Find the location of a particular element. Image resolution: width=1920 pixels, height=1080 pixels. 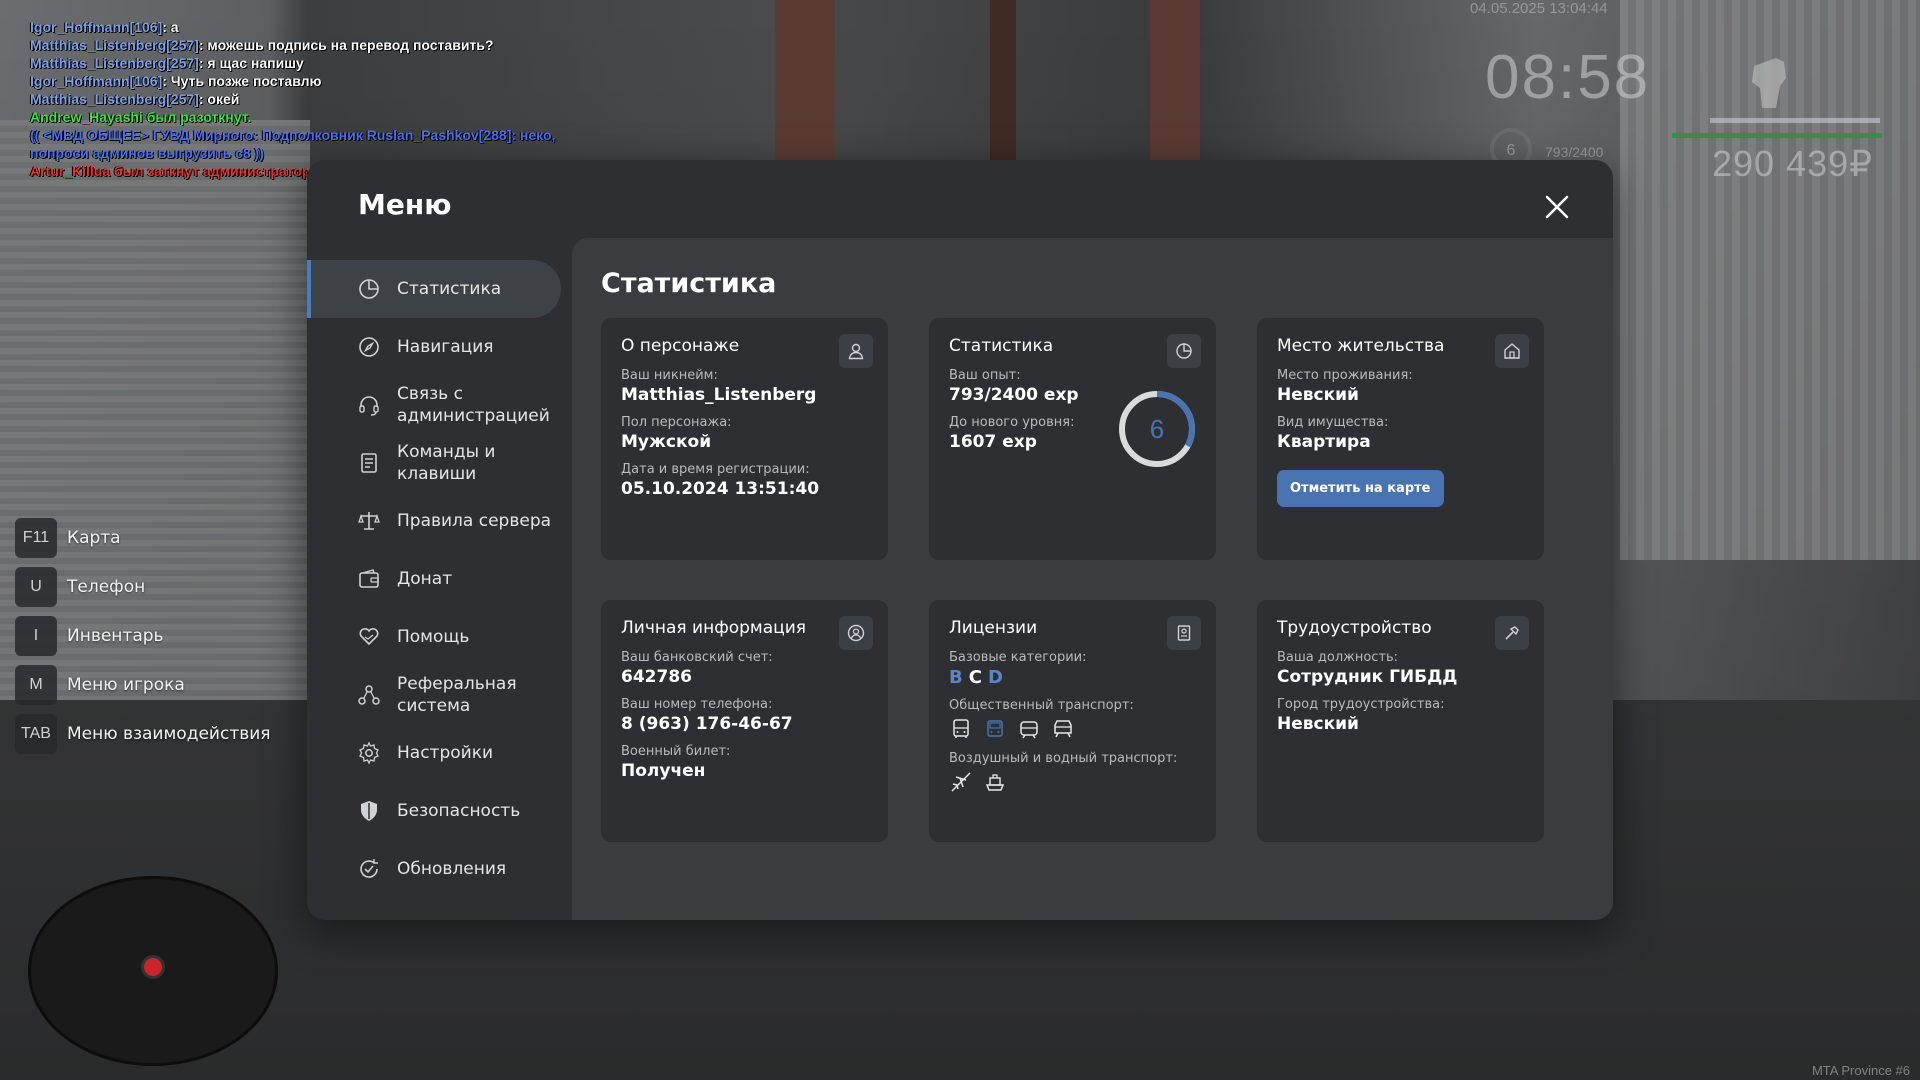

key-badge: I is located at coordinates (36, 636).